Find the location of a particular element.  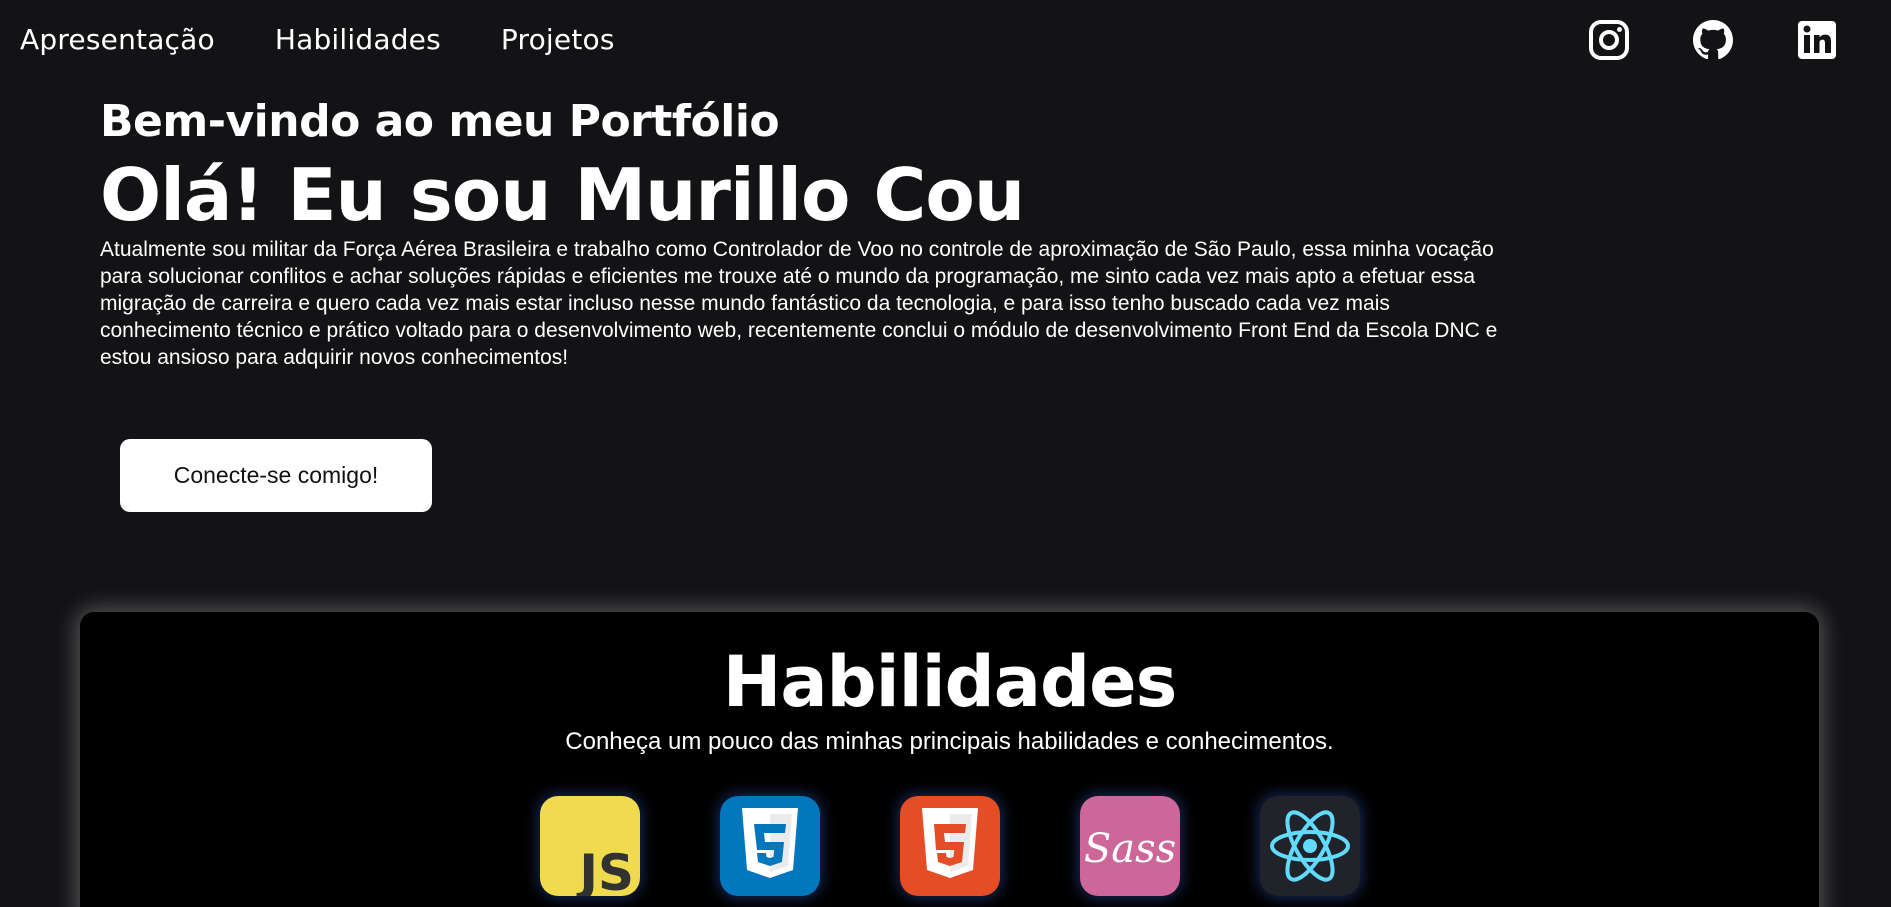

svg-text: JS is located at coordinates (605, 870).